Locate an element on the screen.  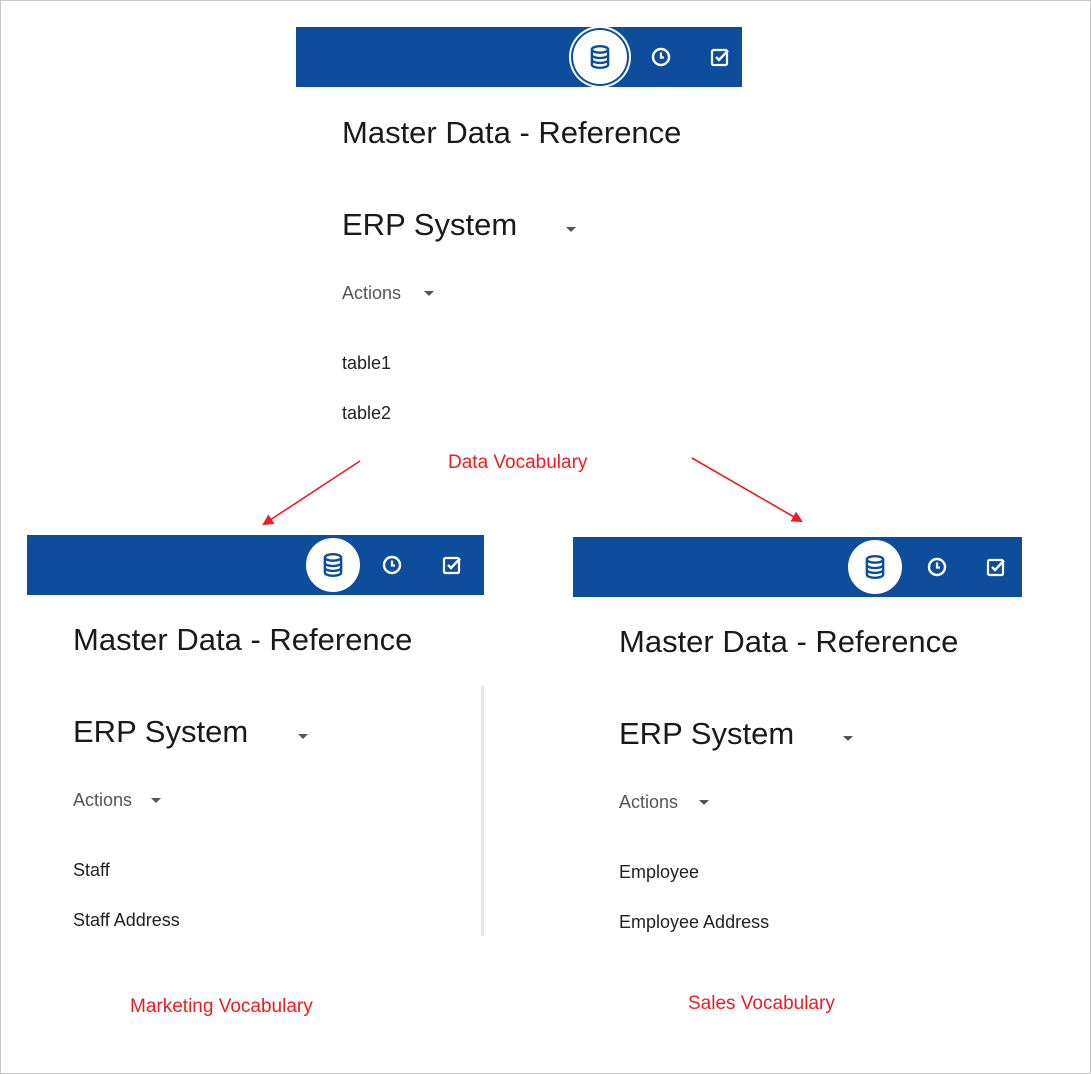
annotation-label: Sales Vocabulary is located at coordinates (761, 1003).